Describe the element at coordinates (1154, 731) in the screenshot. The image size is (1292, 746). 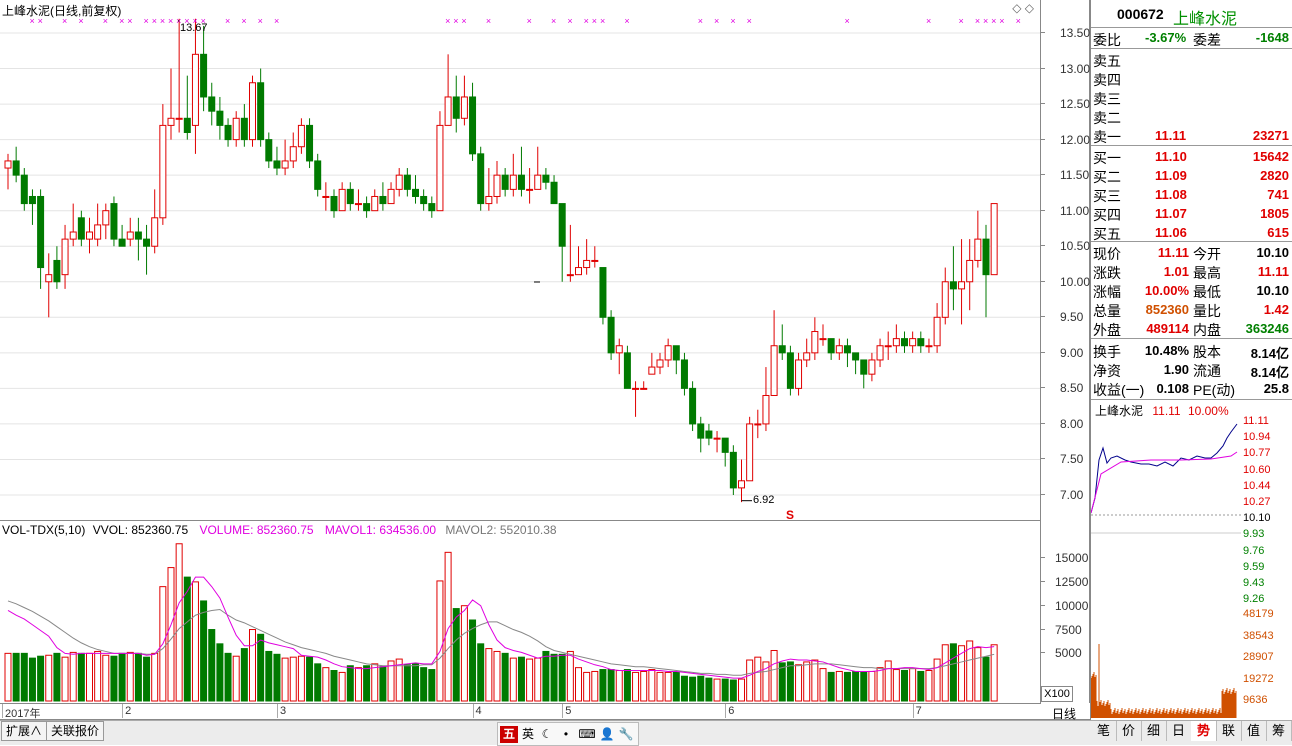
I see `tab-3: 细` at that location.